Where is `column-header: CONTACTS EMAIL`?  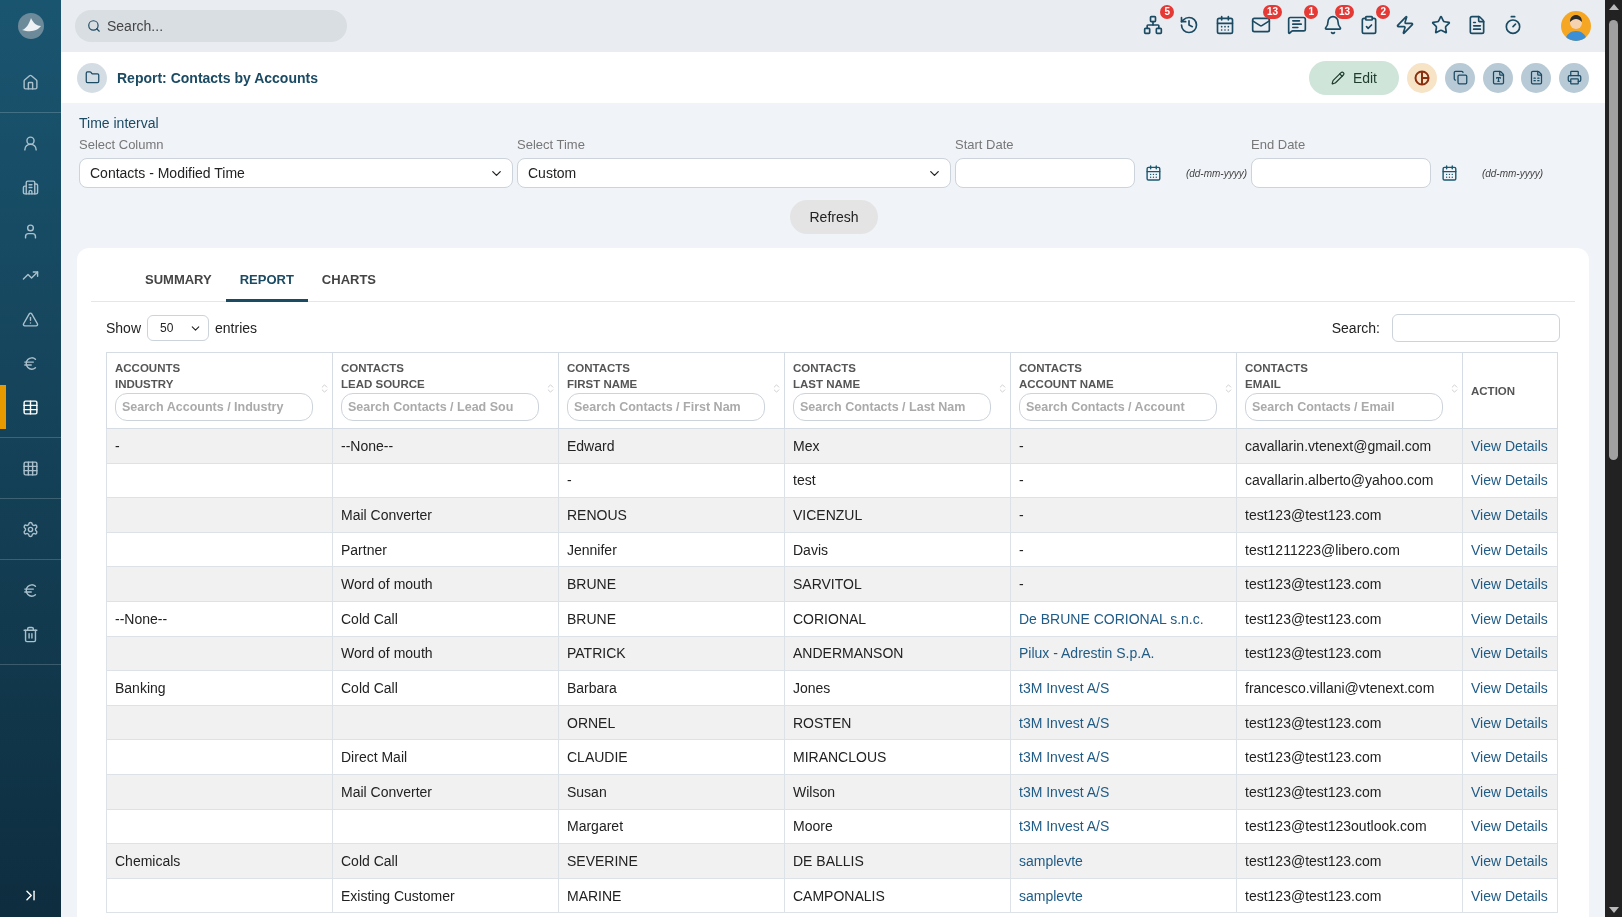 column-header: CONTACTS EMAIL is located at coordinates (1277, 376).